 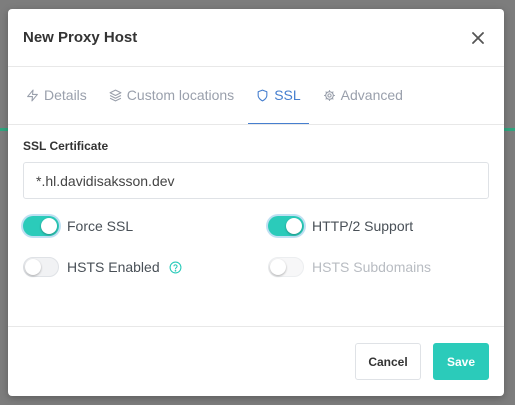 I want to click on tab-custom-locations-label: Custom locations, so click(x=180, y=95).